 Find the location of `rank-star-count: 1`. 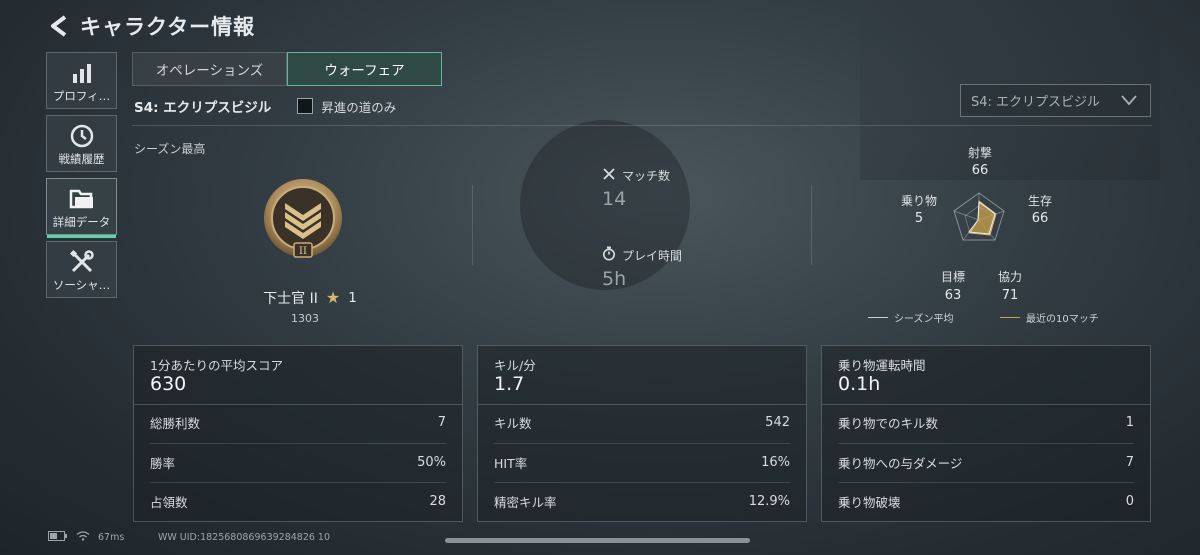

rank-star-count: 1 is located at coordinates (352, 298).